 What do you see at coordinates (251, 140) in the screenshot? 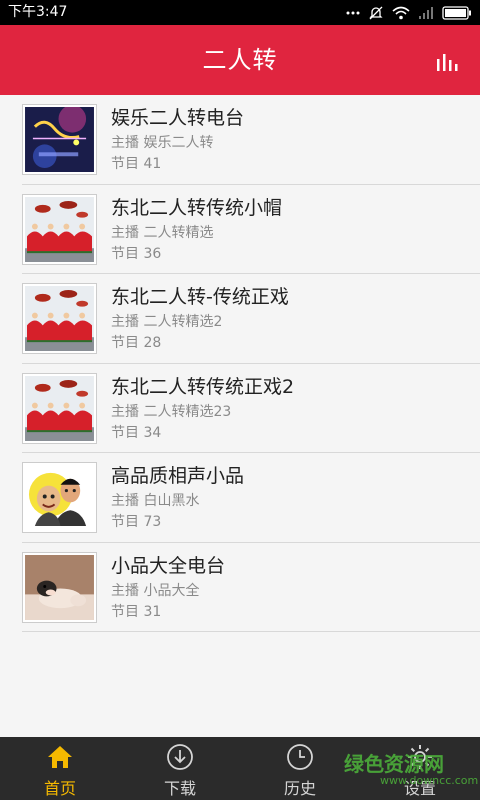
I see `list-item: 娱乐二人转电台 主播 娱乐二人转 节目 41` at bounding box center [251, 140].